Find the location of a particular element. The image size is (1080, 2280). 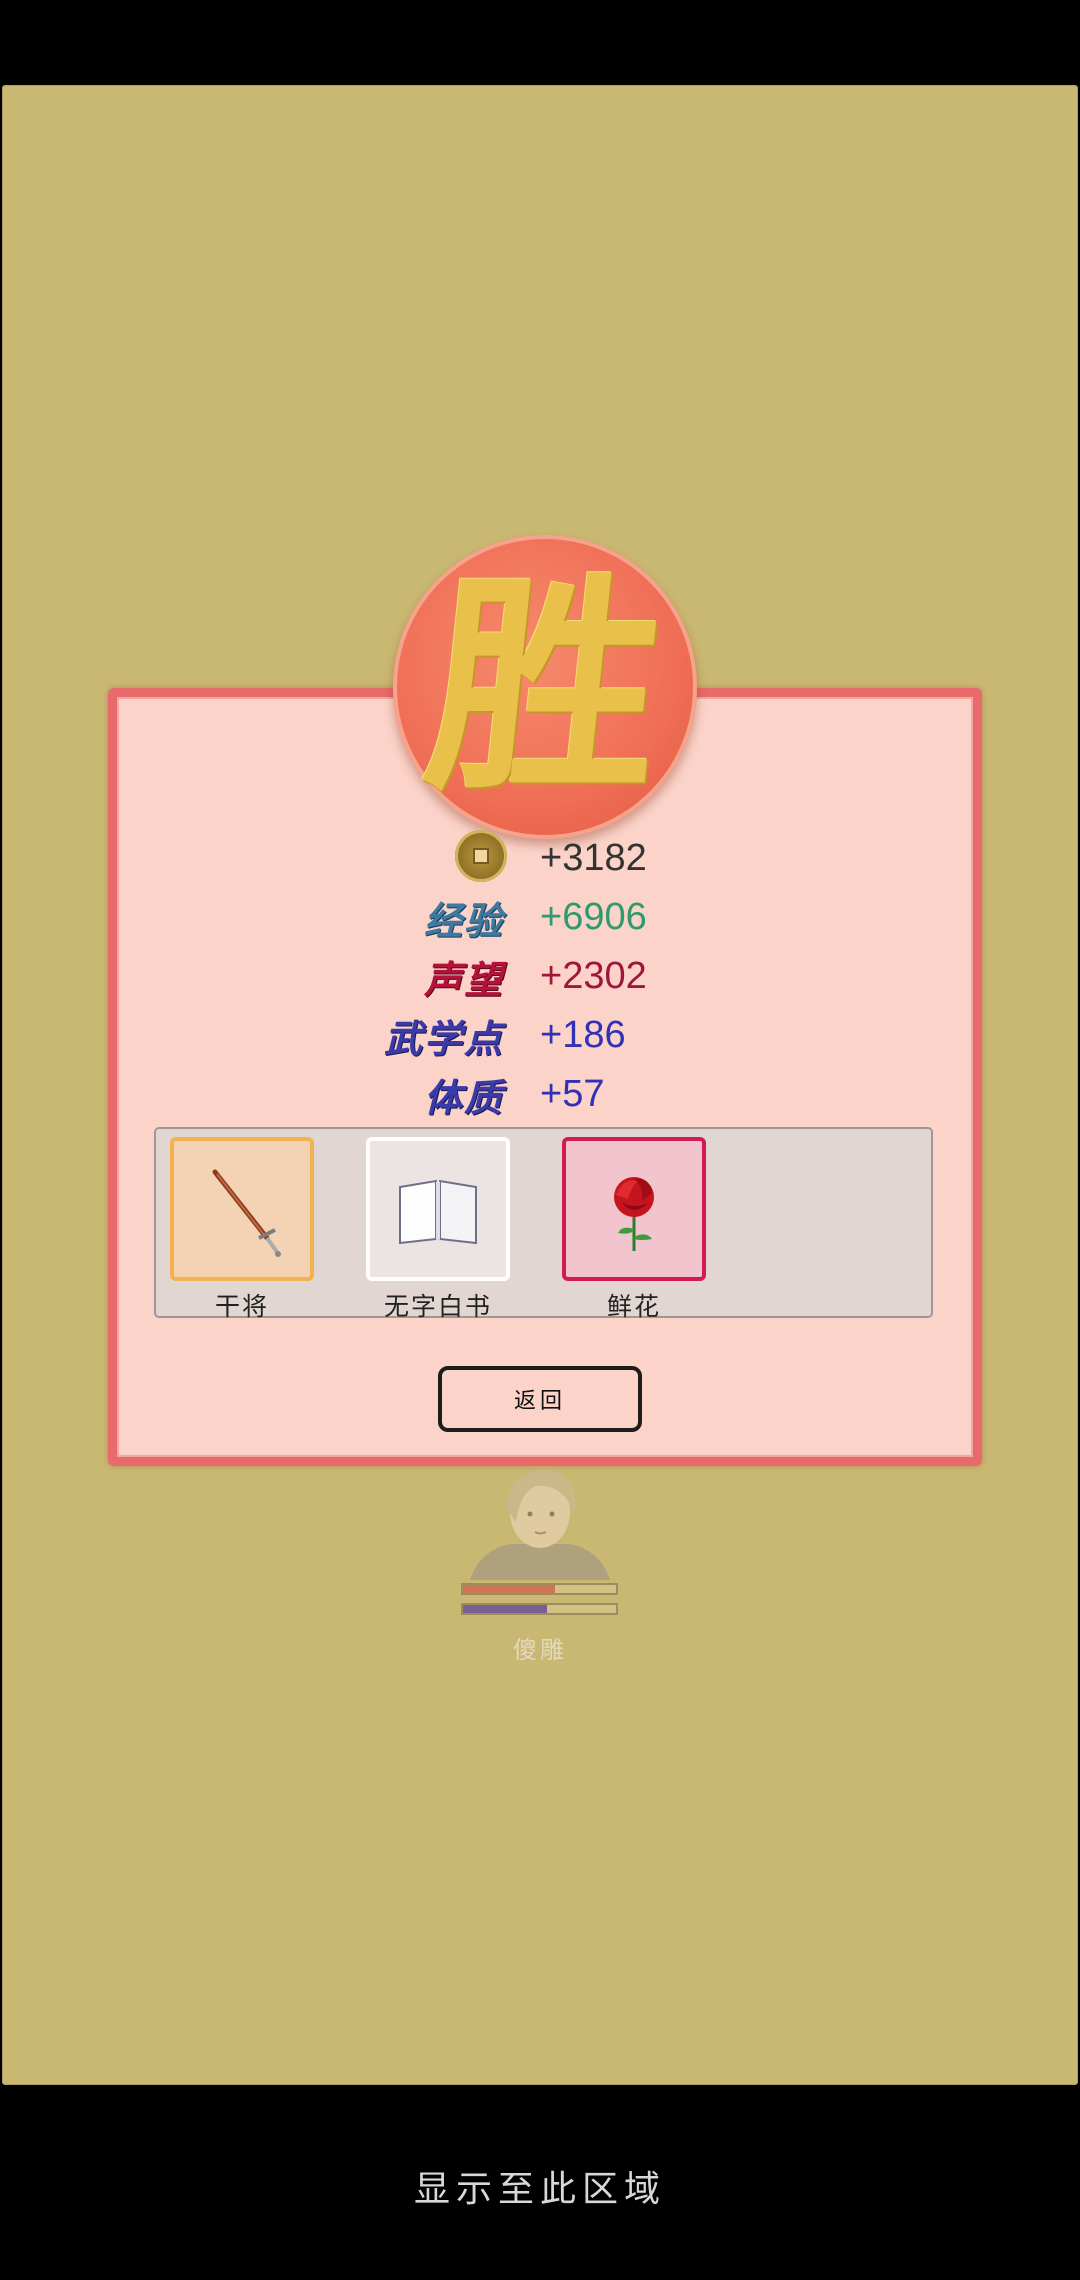

reward-reputation-value: +2302 is located at coordinates (593, 975).